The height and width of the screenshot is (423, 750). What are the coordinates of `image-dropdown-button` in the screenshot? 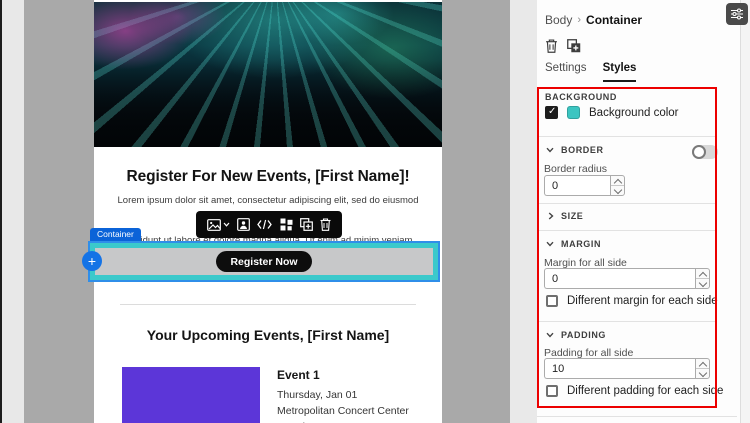 It's located at (218, 224).